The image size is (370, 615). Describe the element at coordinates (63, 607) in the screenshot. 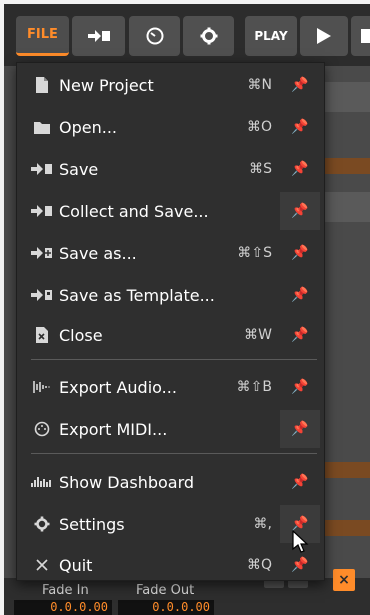

I see `fade-in-field: 0.0.0.00` at that location.